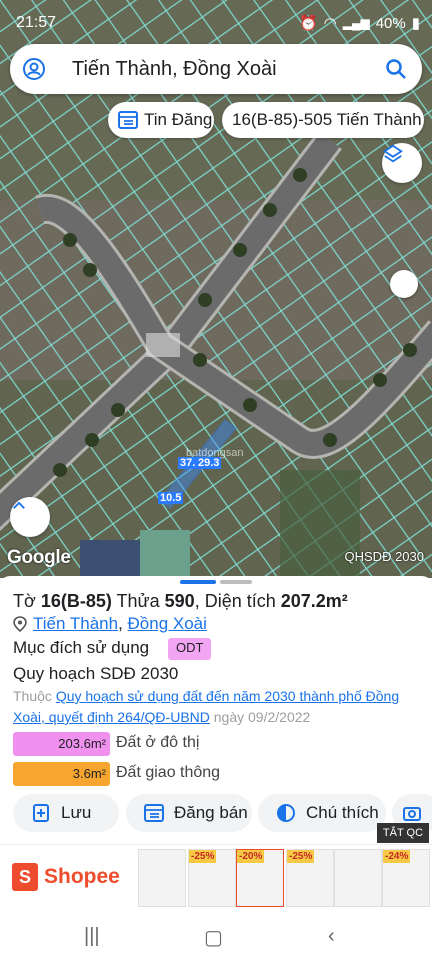  I want to click on contrast-icon, so click(286, 813).